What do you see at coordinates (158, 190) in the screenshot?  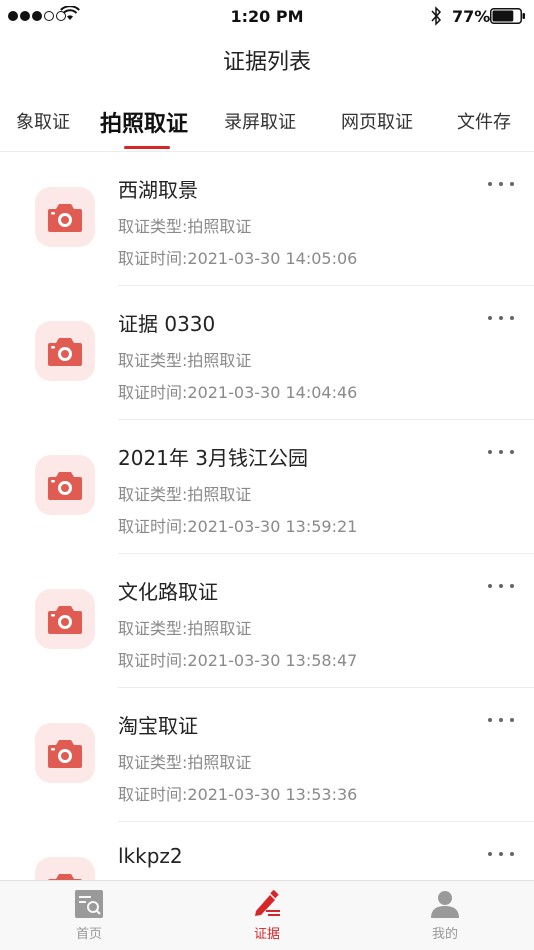 I see `evidence-title: 西湖取景` at bounding box center [158, 190].